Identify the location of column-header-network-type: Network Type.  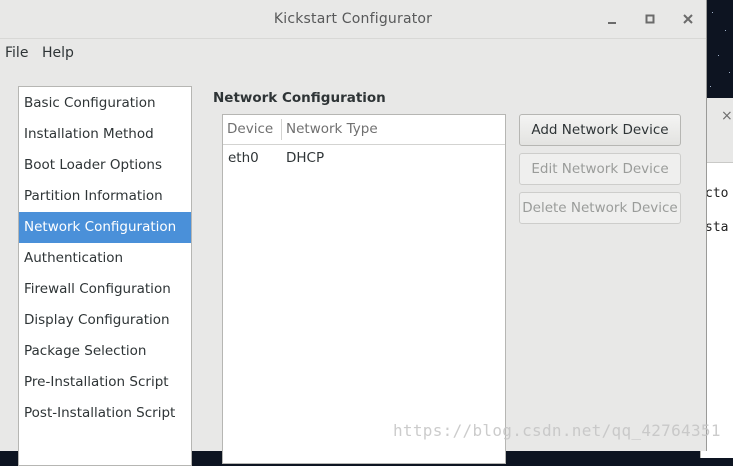
(392, 129).